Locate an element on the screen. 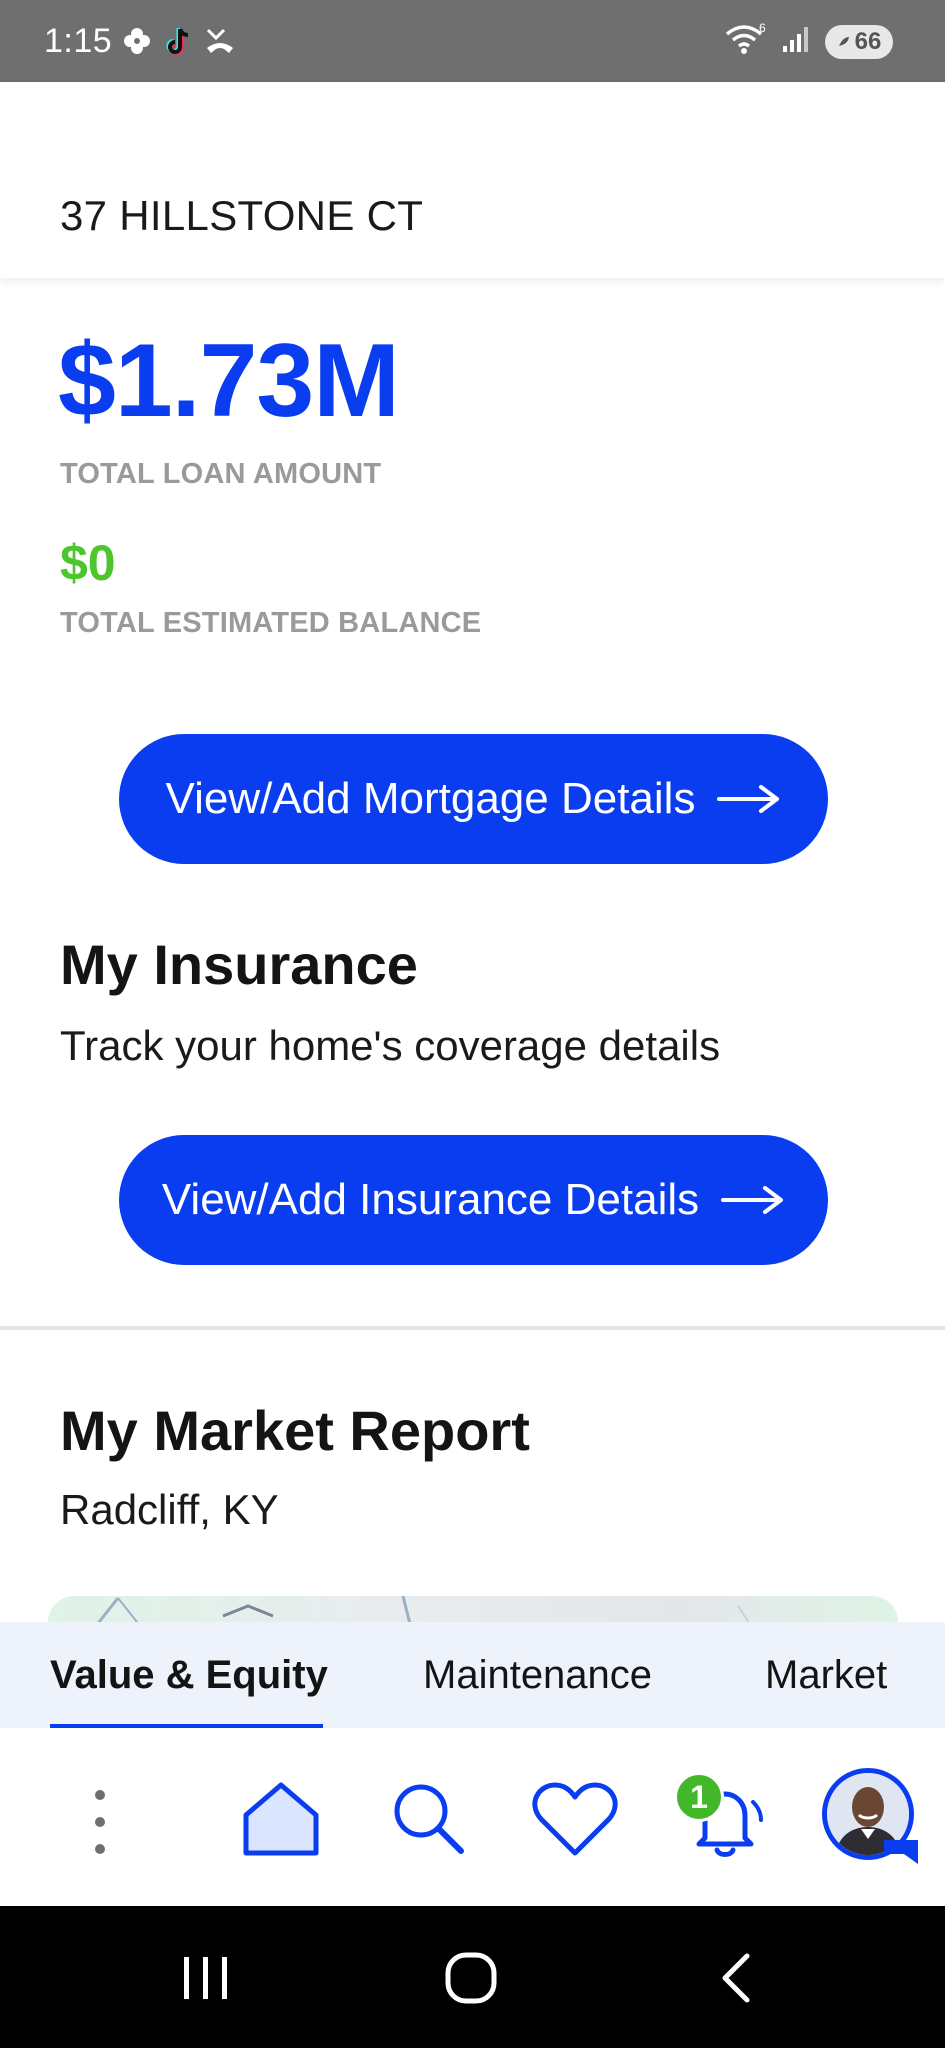 This screenshot has height=2048, width=945. page-header: 37 HILLSTONE CT is located at coordinates (472, 180).